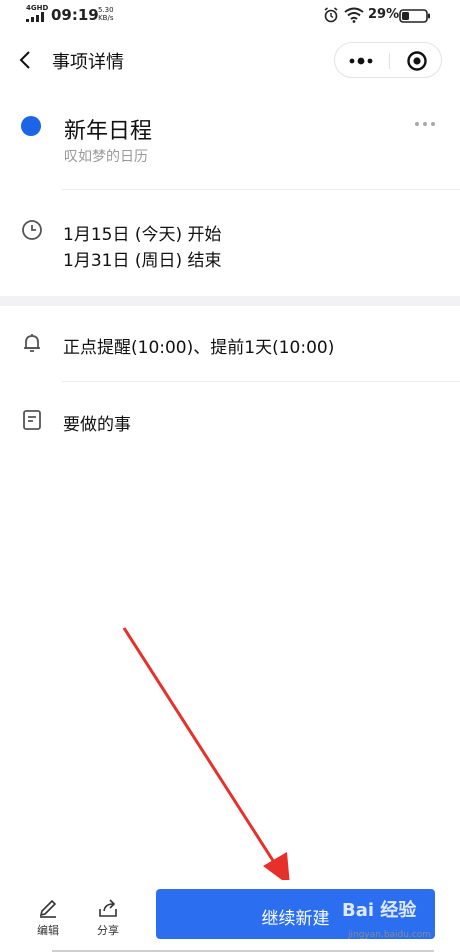 This screenshot has width=460, height=952. Describe the element at coordinates (142, 235) in the screenshot. I see `event-start-time: 1月15日 (今天) 开始` at that location.